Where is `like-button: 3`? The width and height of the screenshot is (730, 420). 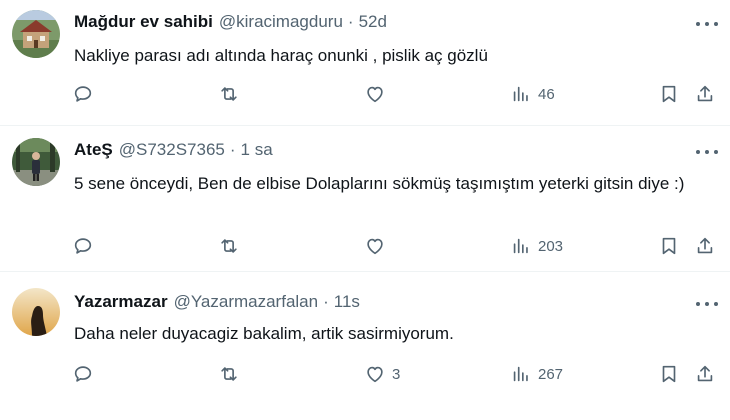
like-button: 3 is located at coordinates (382, 374).